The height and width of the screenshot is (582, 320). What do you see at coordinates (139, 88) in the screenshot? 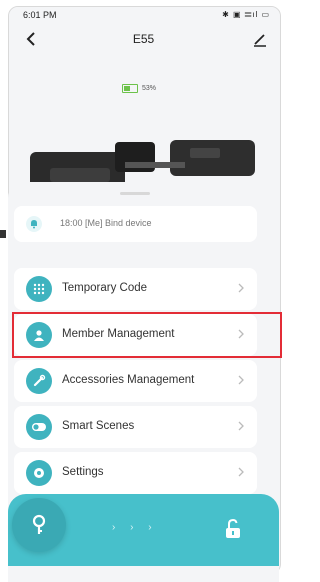
I see `battery-indicator: 53%` at bounding box center [139, 88].